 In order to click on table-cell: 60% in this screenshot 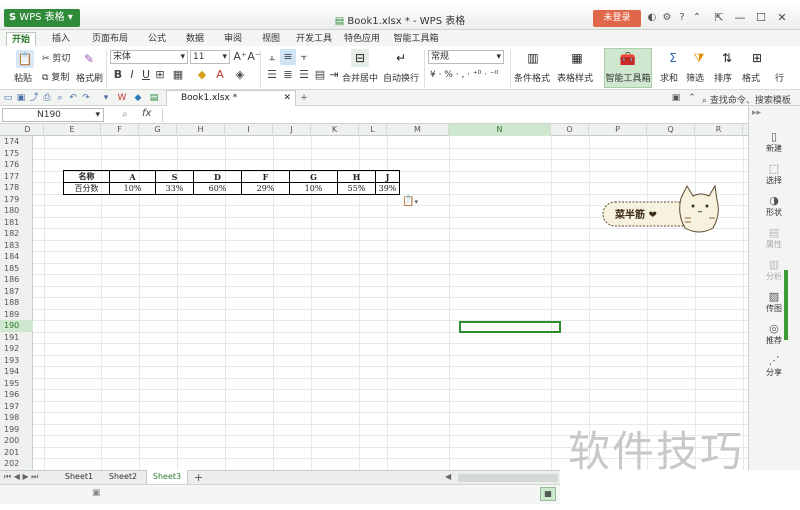, I will do `click(217, 188)`.